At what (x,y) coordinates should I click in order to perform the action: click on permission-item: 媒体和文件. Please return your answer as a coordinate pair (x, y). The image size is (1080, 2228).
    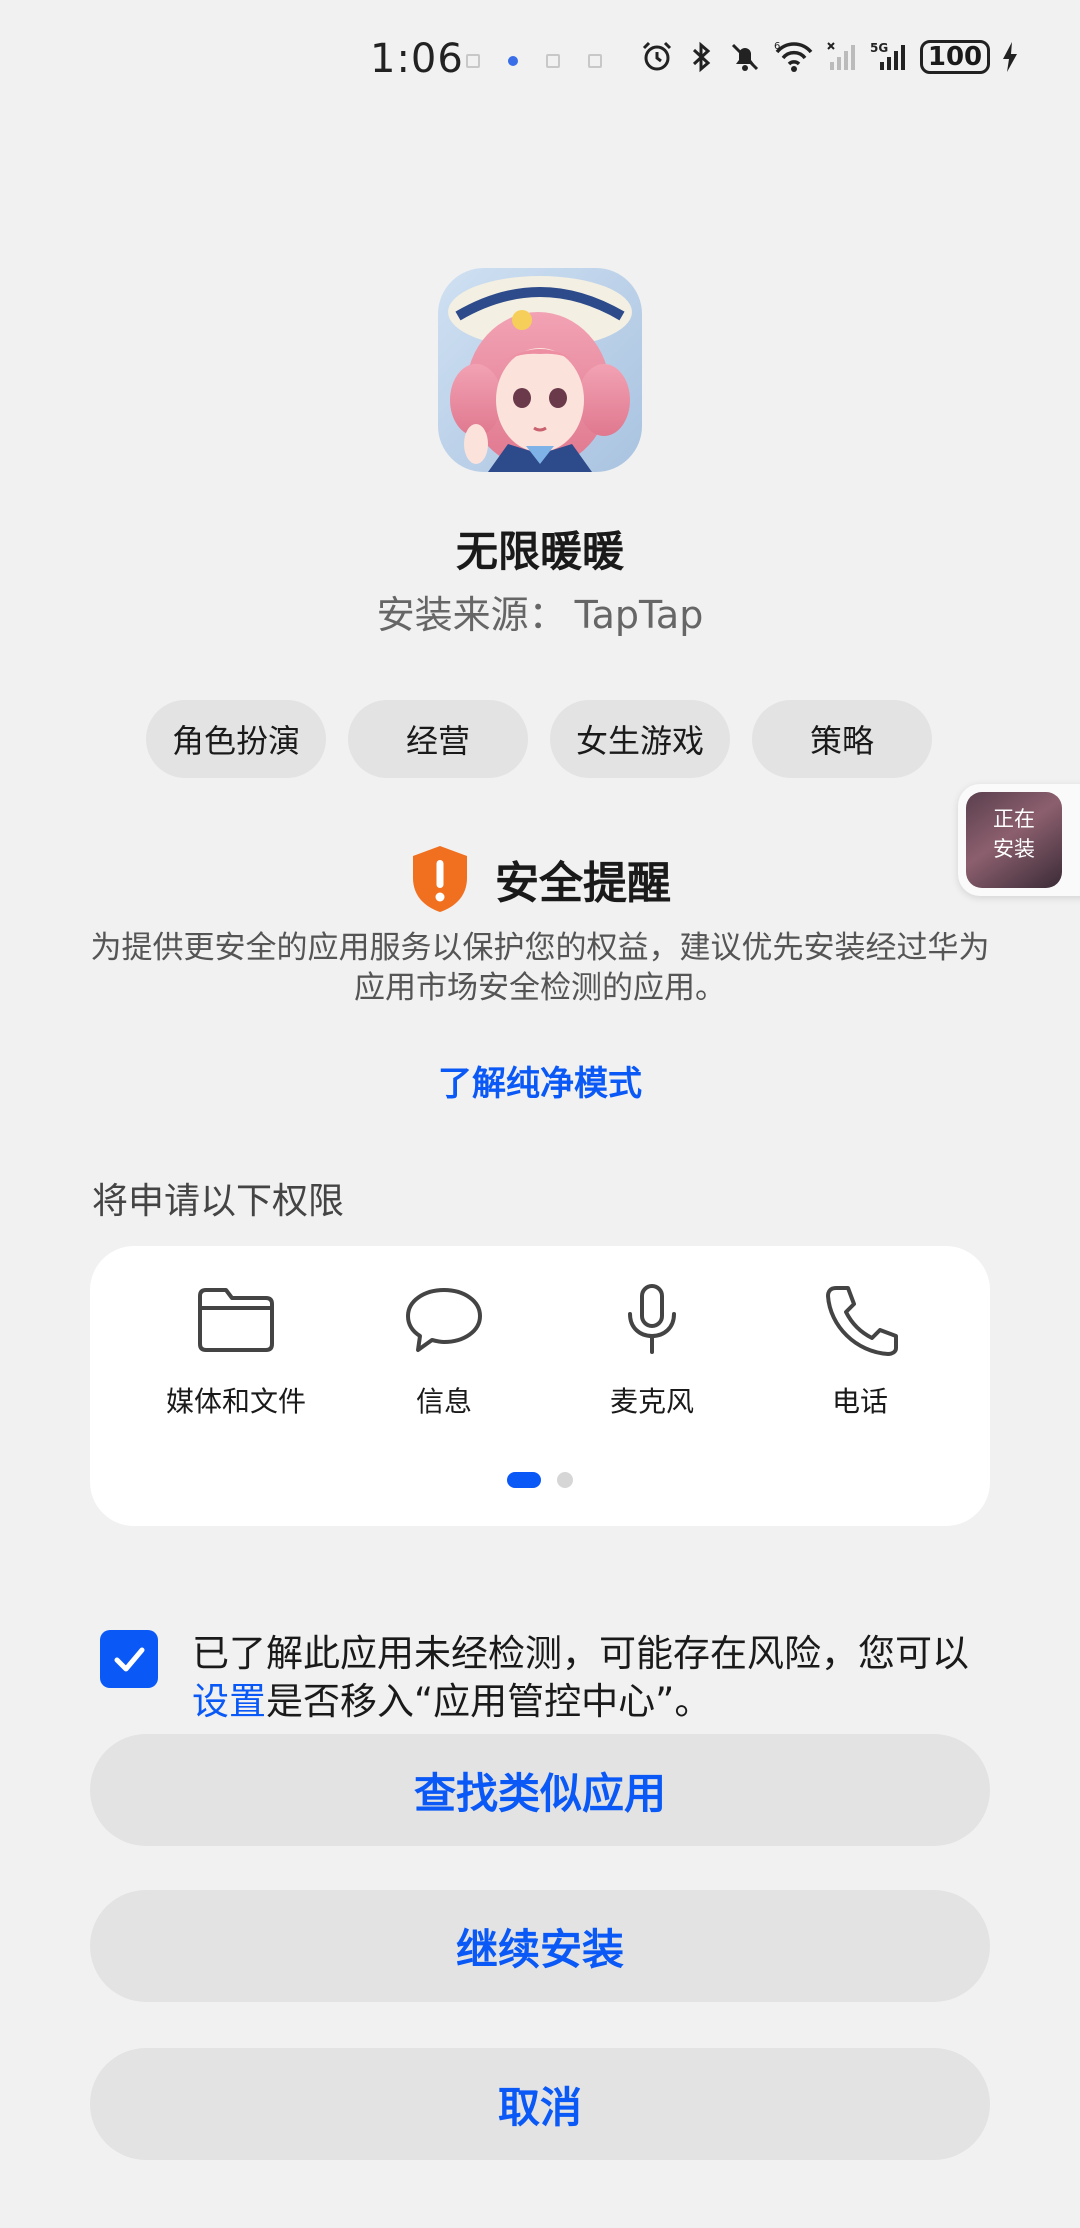
    Looking at the image, I should click on (236, 1351).